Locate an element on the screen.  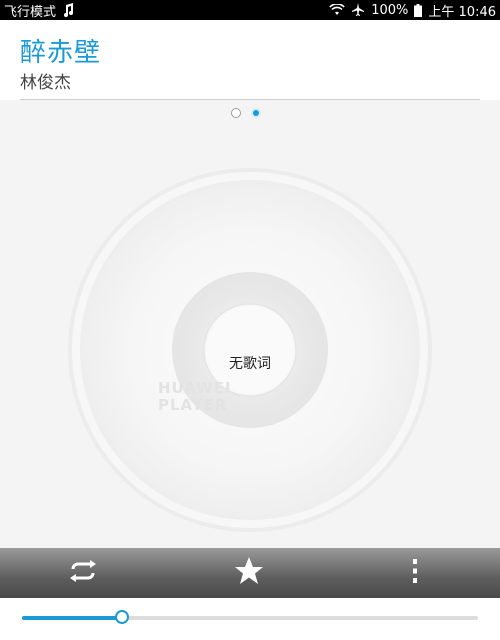
playback-progress is located at coordinates (250, 619).